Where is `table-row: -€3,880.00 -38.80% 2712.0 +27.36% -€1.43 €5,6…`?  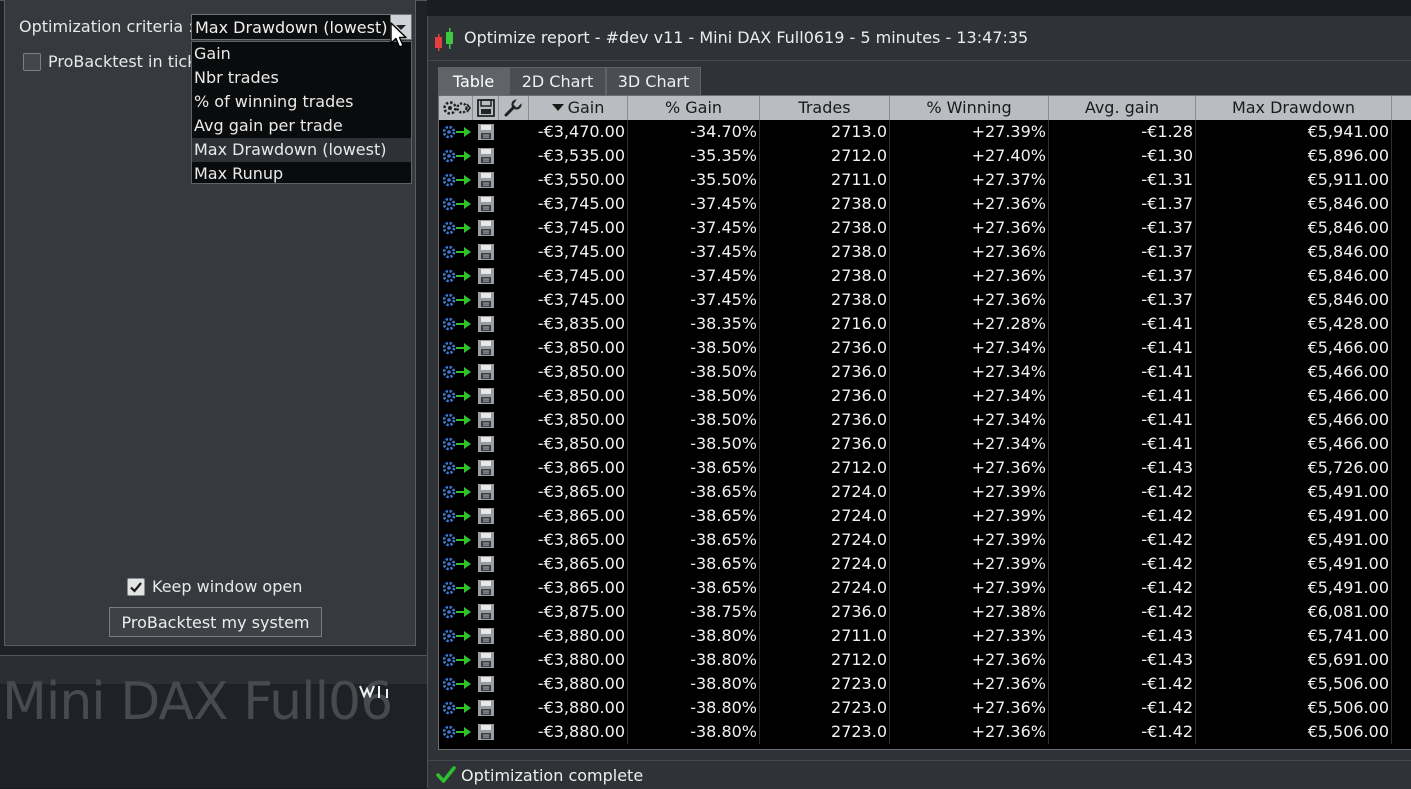
table-row: -€3,880.00 -38.80% 2712.0 +27.36% -€1.43 €5,6… is located at coordinates (925, 660).